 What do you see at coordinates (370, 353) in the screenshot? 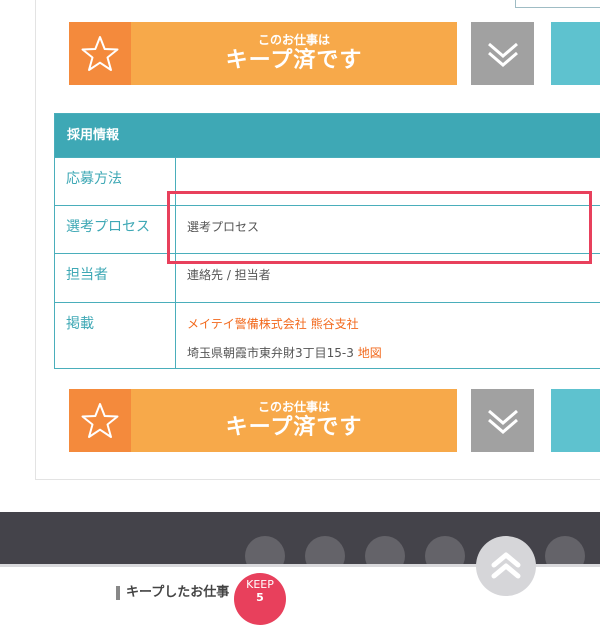
I see `map-link: 地図` at bounding box center [370, 353].